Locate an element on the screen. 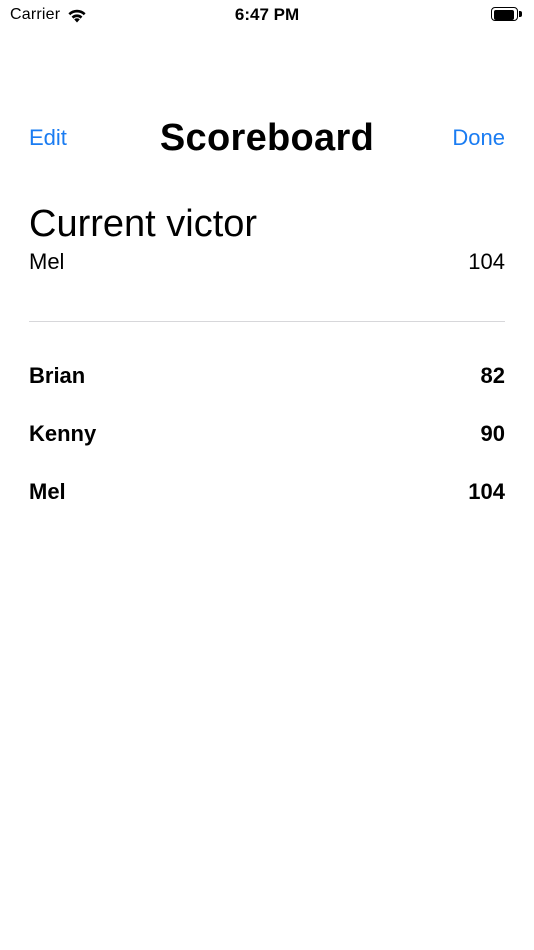 The image size is (534, 950). battery-body is located at coordinates (504, 14).